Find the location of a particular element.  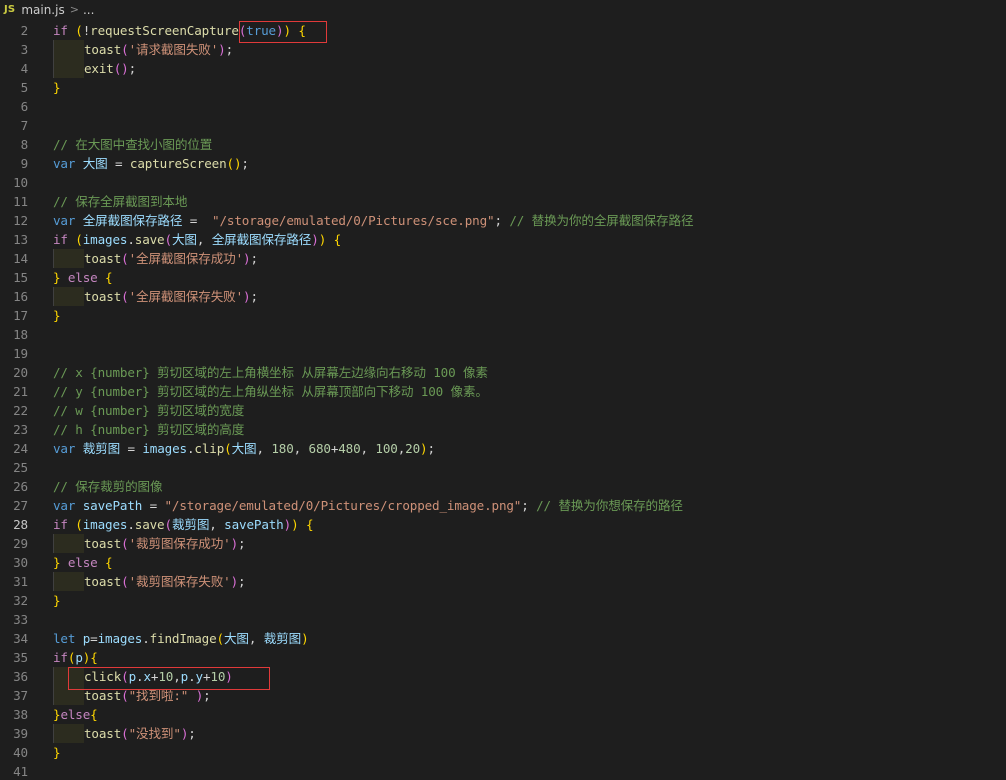

token: if is located at coordinates (64, 524).